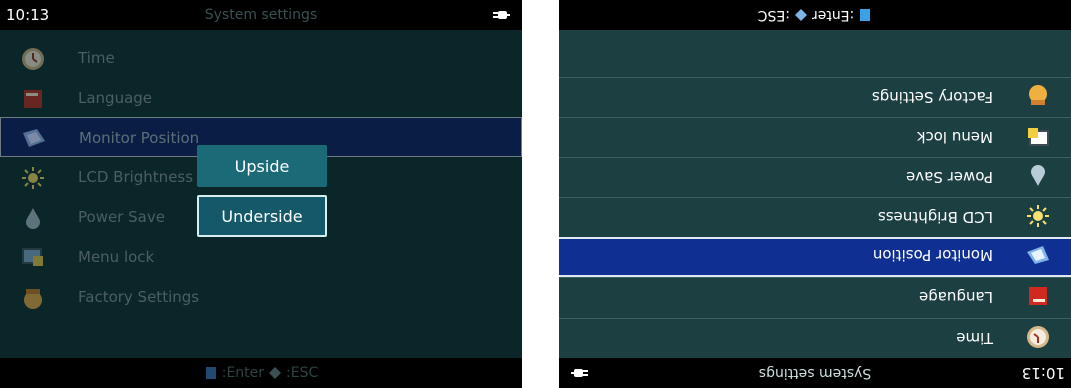 The width and height of the screenshot is (1071, 388). Describe the element at coordinates (262, 216) in the screenshot. I see `underside-option: Underside` at that location.